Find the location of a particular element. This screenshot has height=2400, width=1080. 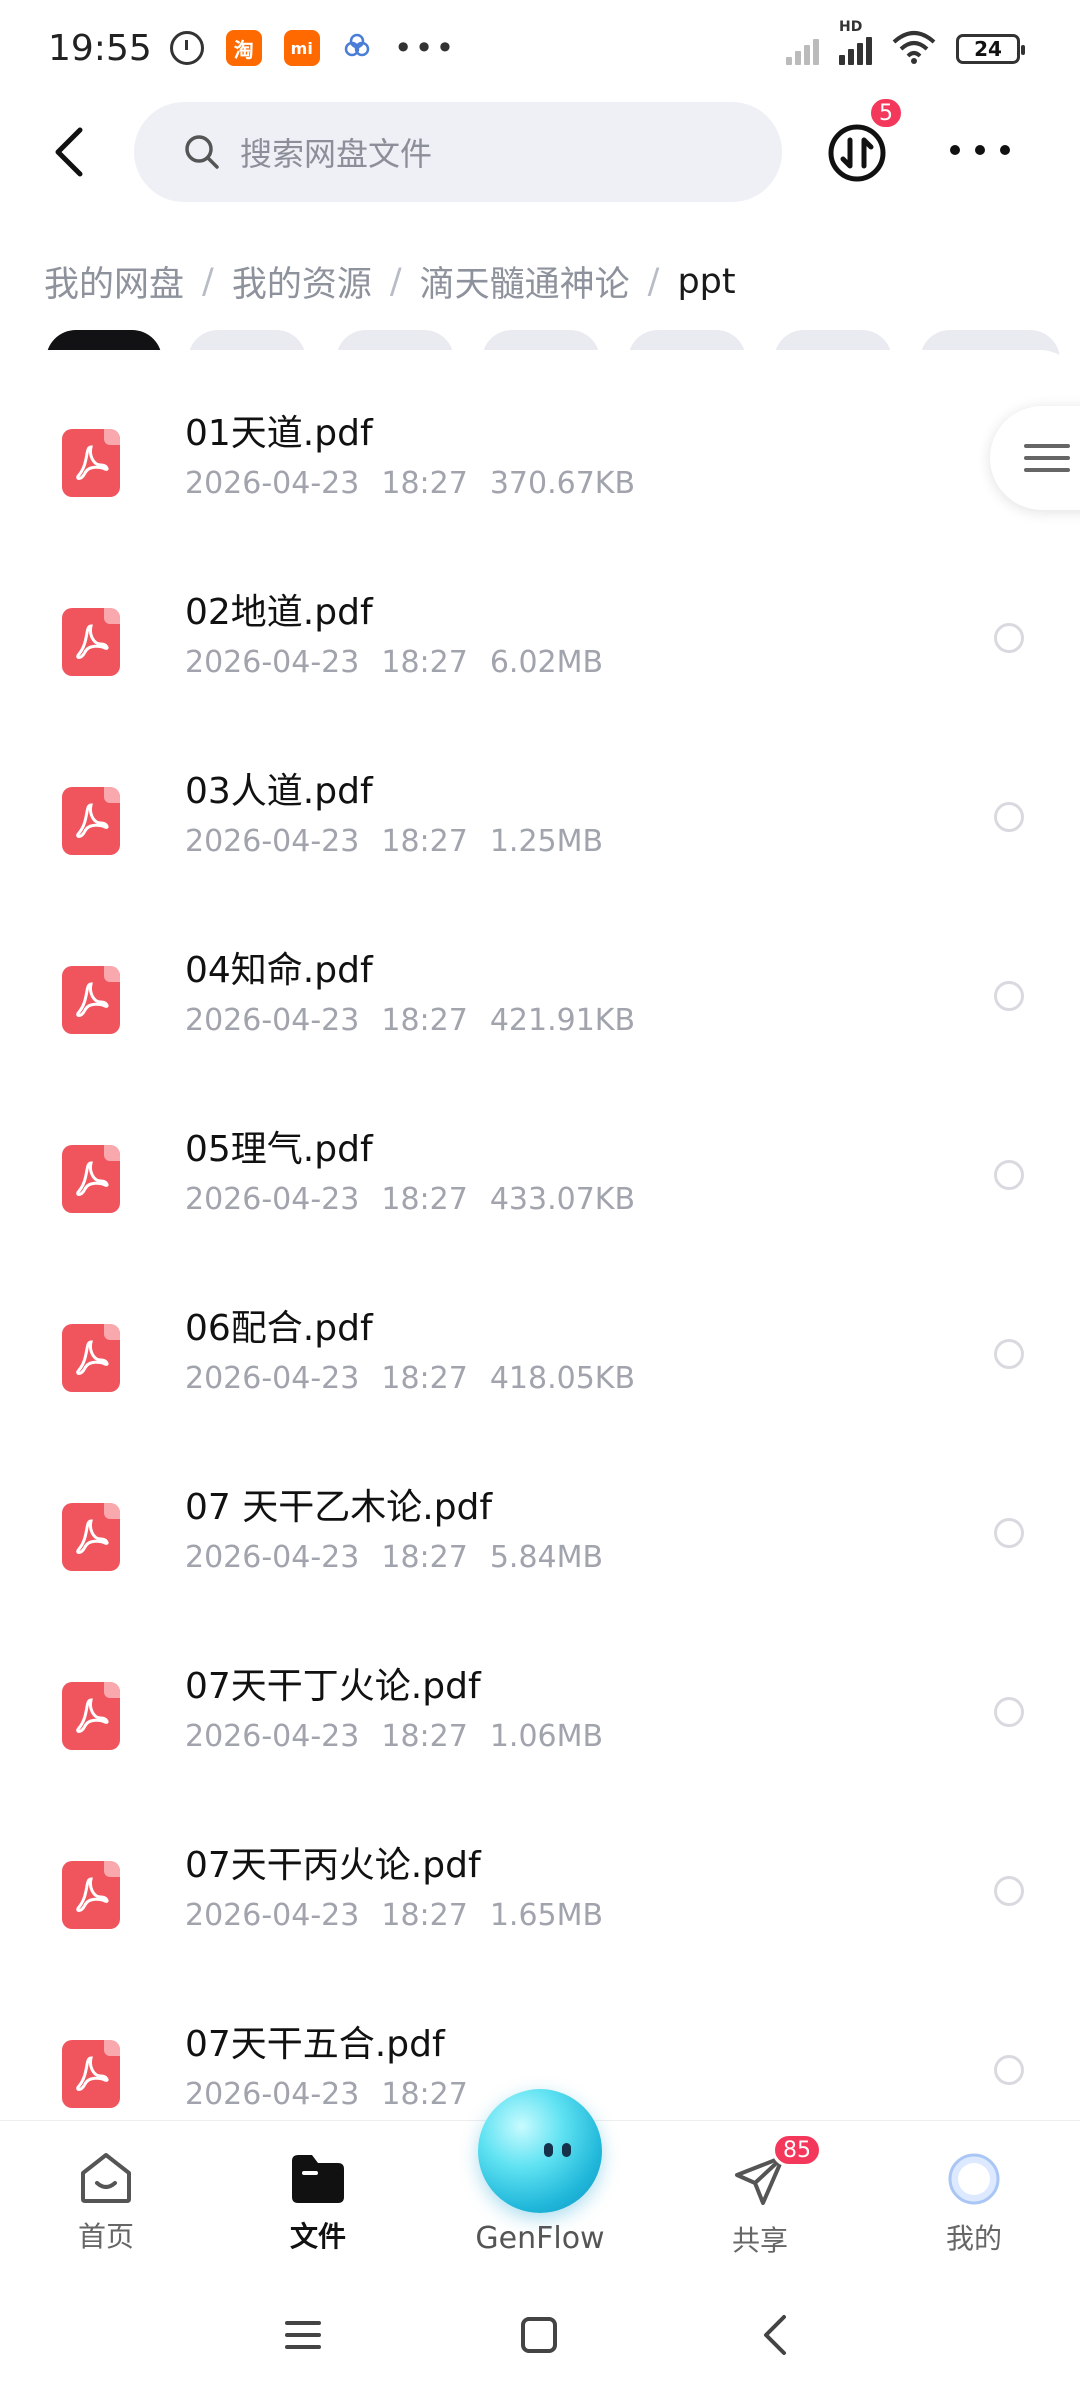

breadcrumb-item-my-drive: 我的网盘 is located at coordinates (114, 281).